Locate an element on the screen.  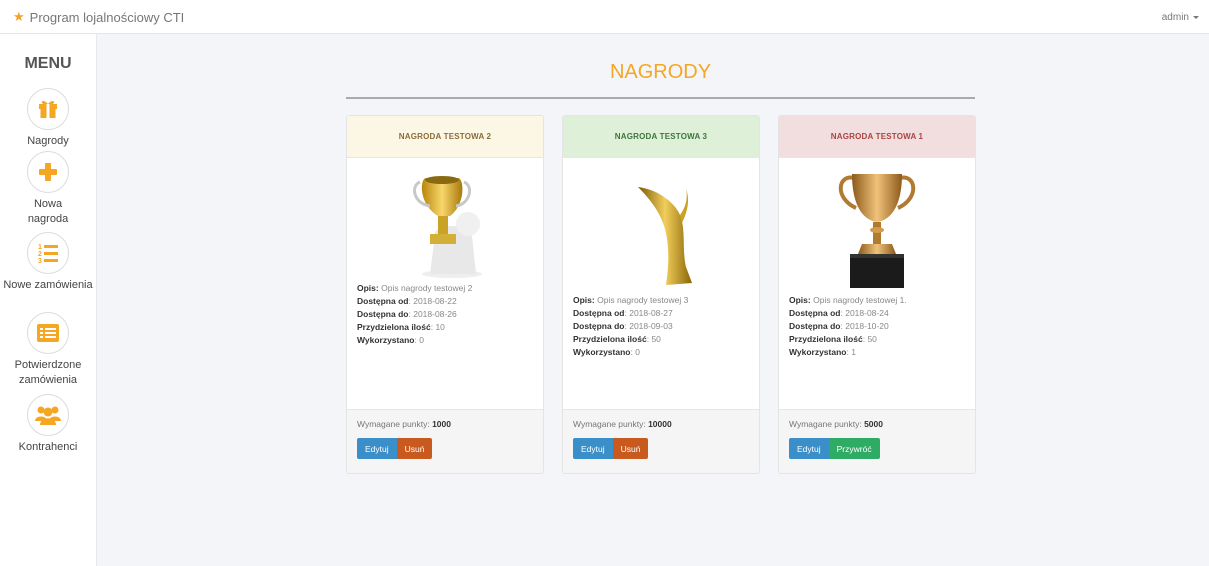
qty-value: 10 is located at coordinates (440, 327).